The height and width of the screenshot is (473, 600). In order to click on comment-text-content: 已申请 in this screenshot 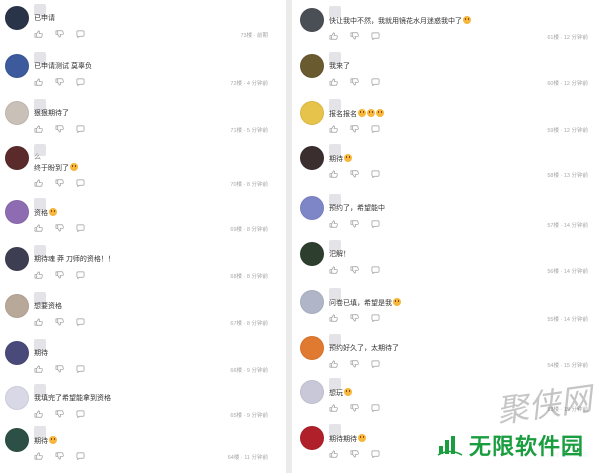, I will do `click(44, 18)`.